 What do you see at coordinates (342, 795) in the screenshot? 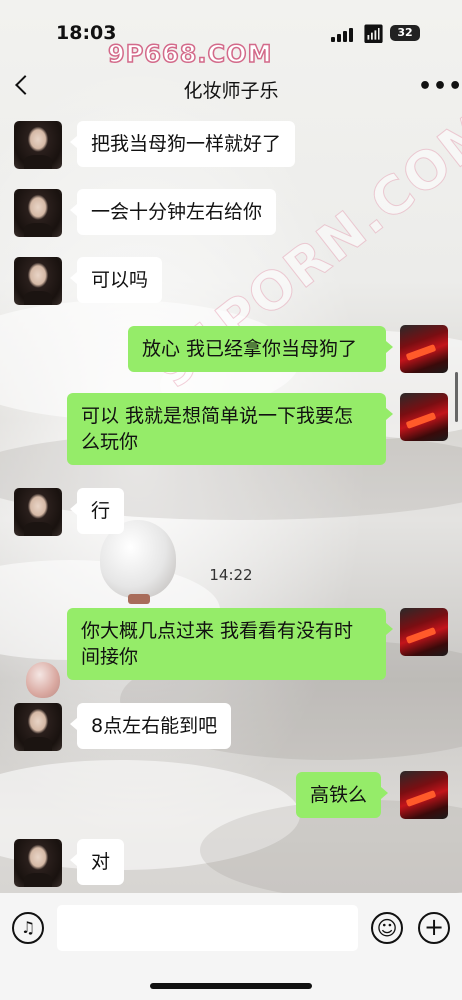
I see `message-bubble: 高铁么` at bounding box center [342, 795].